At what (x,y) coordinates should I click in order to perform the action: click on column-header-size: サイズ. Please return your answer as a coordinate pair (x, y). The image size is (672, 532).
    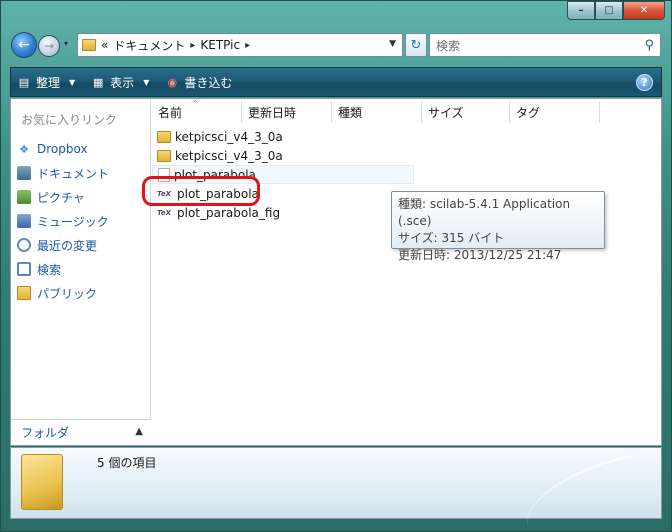
    Looking at the image, I should click on (466, 112).